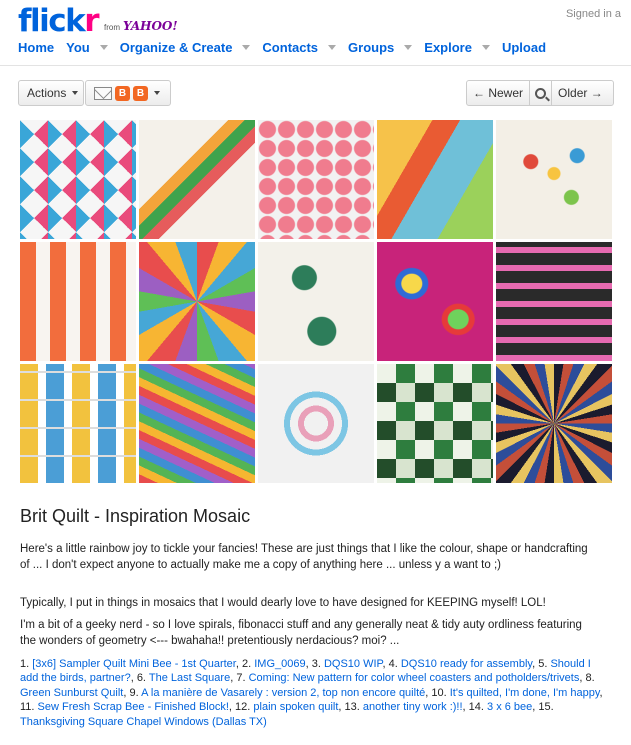  I want to click on photo-navigation: ← Newer Older →, so click(540, 93).